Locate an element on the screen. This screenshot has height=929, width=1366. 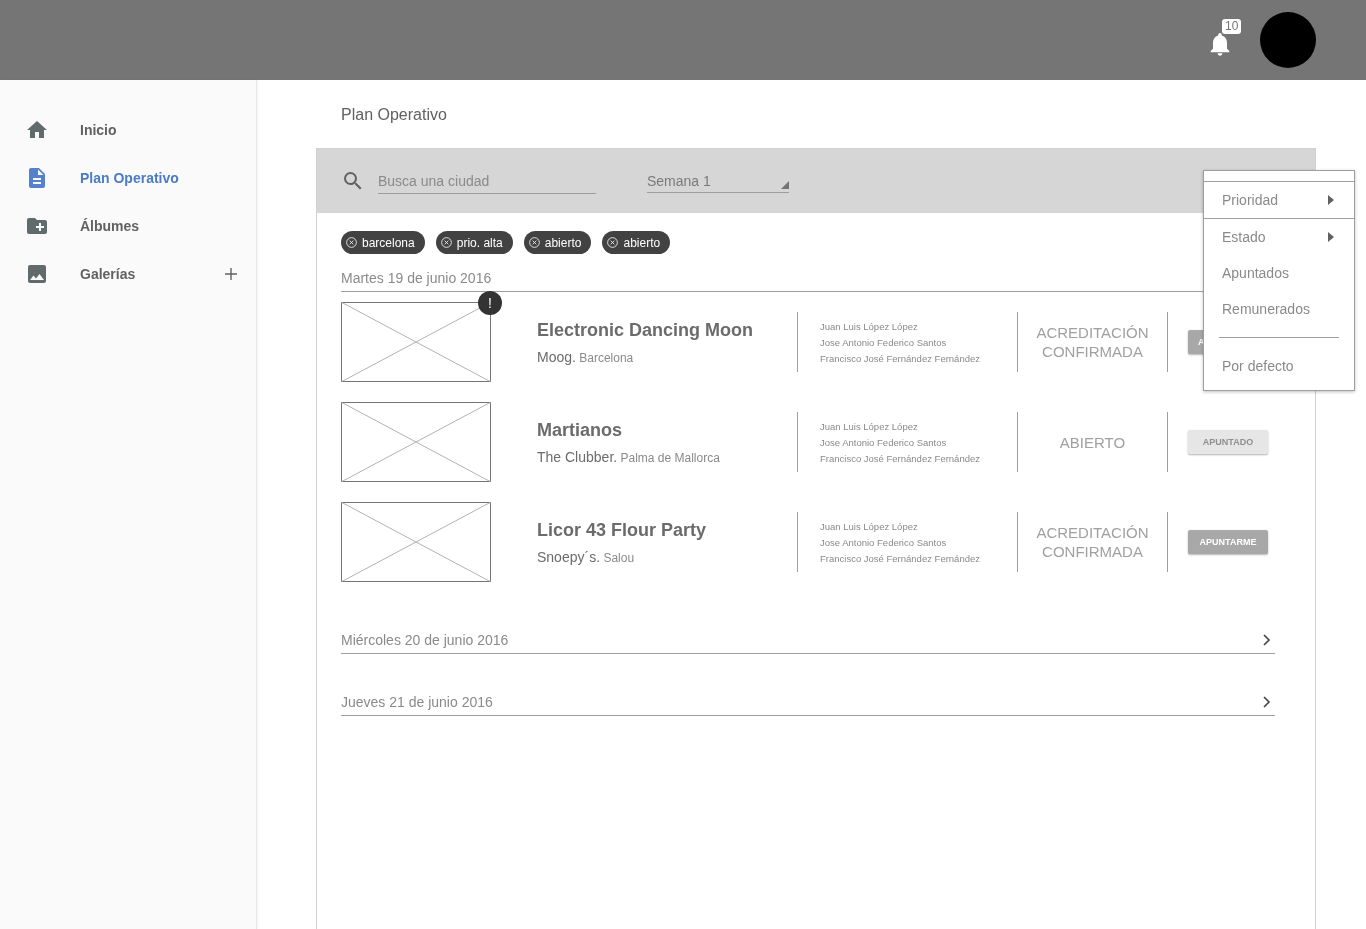
sidebar-item: Álbumes is located at coordinates (128, 226).